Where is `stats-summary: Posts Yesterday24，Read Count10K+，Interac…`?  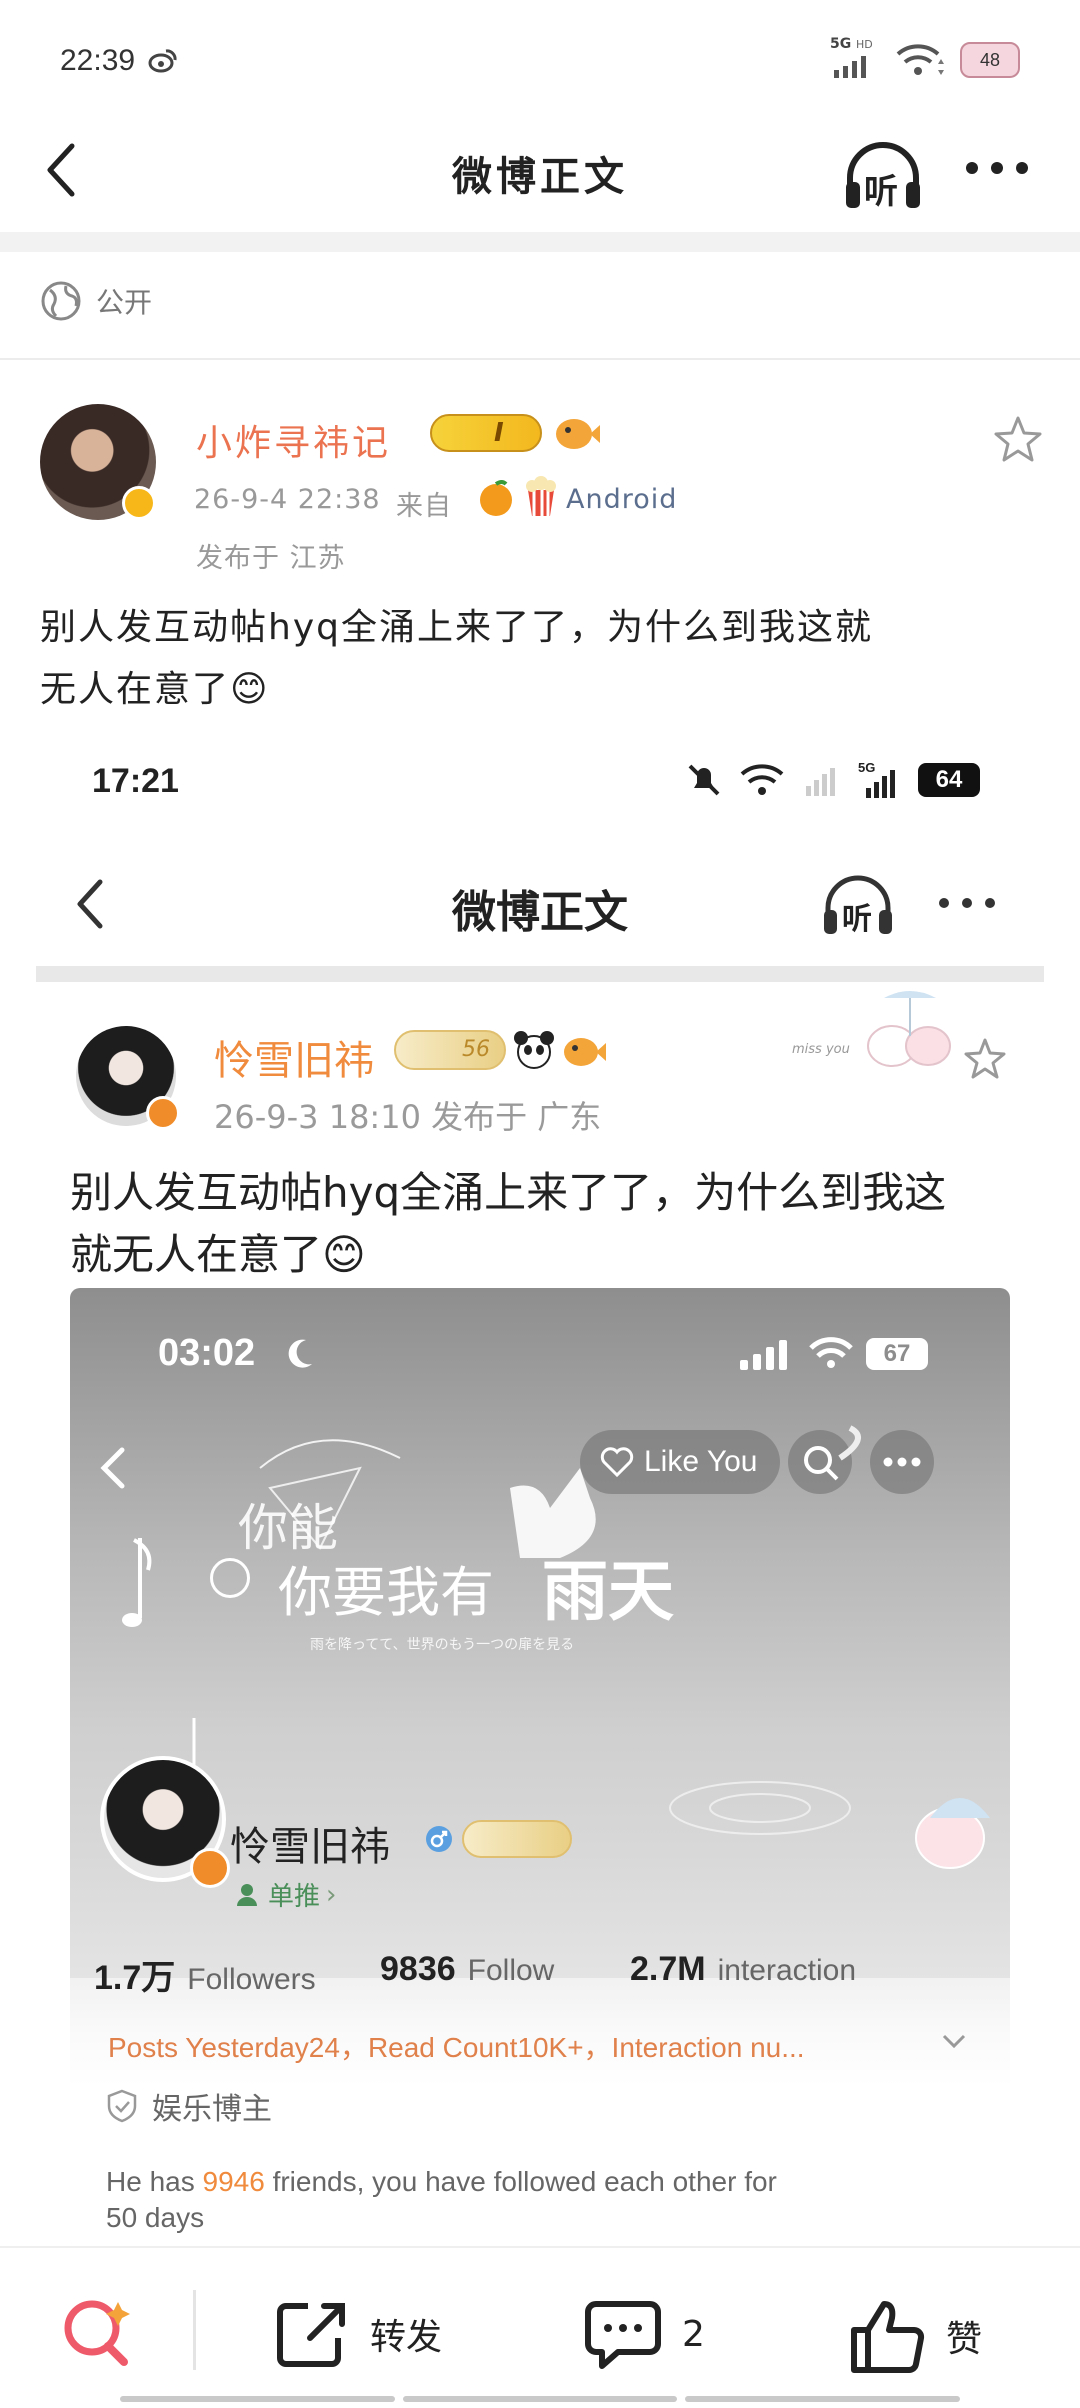
stats-summary: Posts Yesterday24，Read Count10K+，Interac… is located at coordinates (456, 2047).